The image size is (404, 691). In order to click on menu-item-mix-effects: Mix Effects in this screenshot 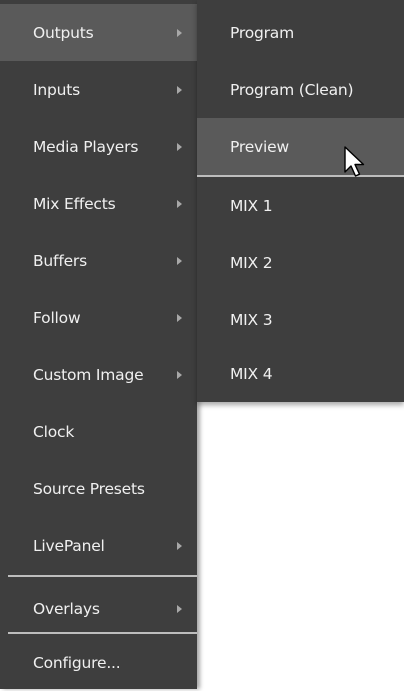, I will do `click(98, 203)`.